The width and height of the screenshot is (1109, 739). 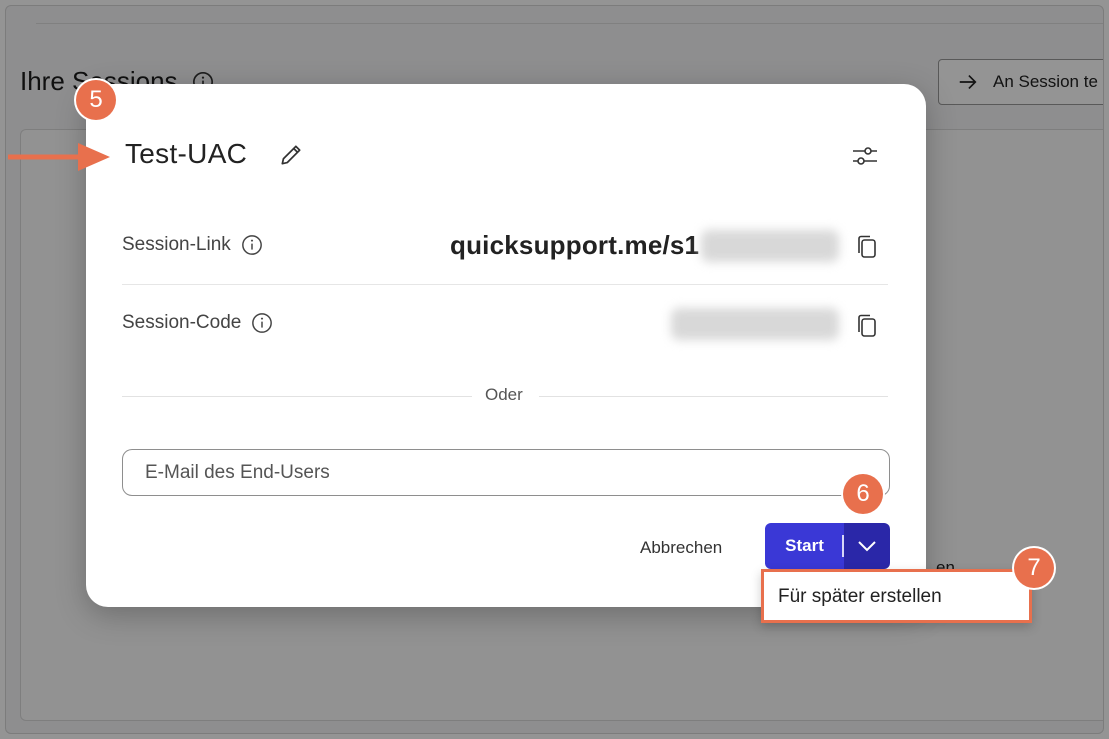 I want to click on start-options-menu: Für später erstellen, so click(x=896, y=596).